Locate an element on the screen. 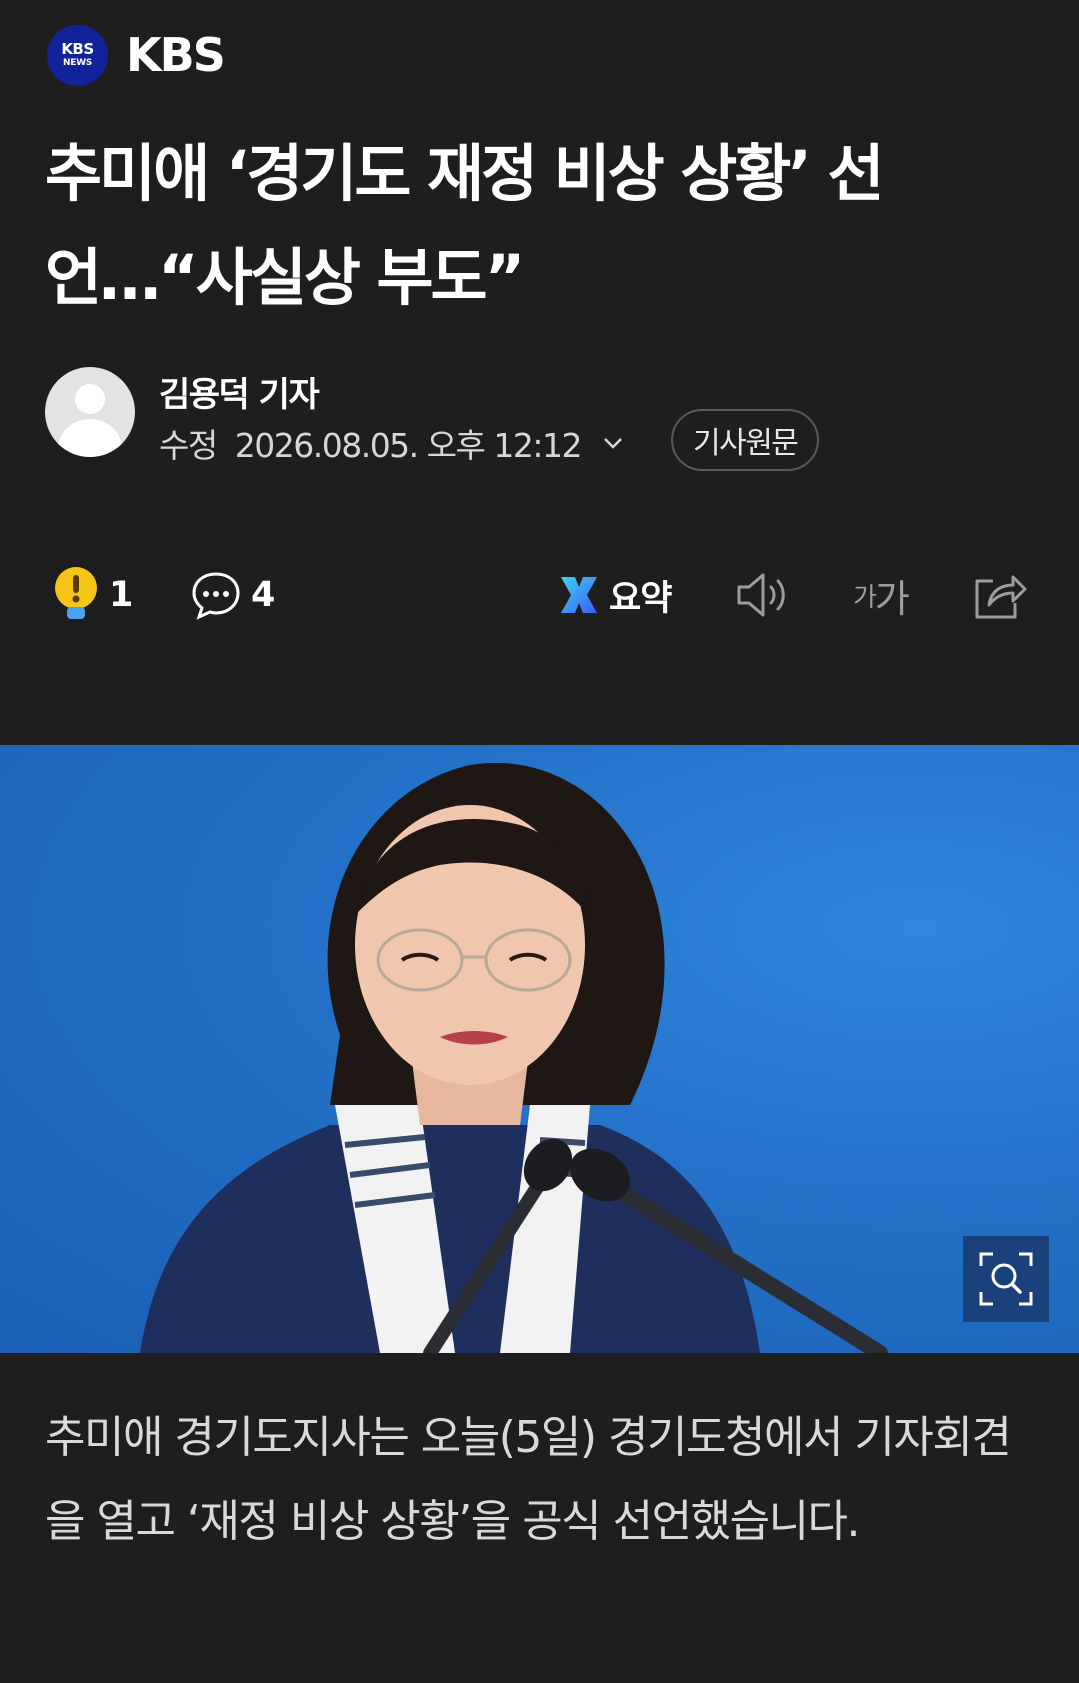 This screenshot has height=1683, width=1079. article-title: 추미애 ‘경기도 재정 비상 상황’ 선언…“사실상 부도” is located at coordinates (465, 225).